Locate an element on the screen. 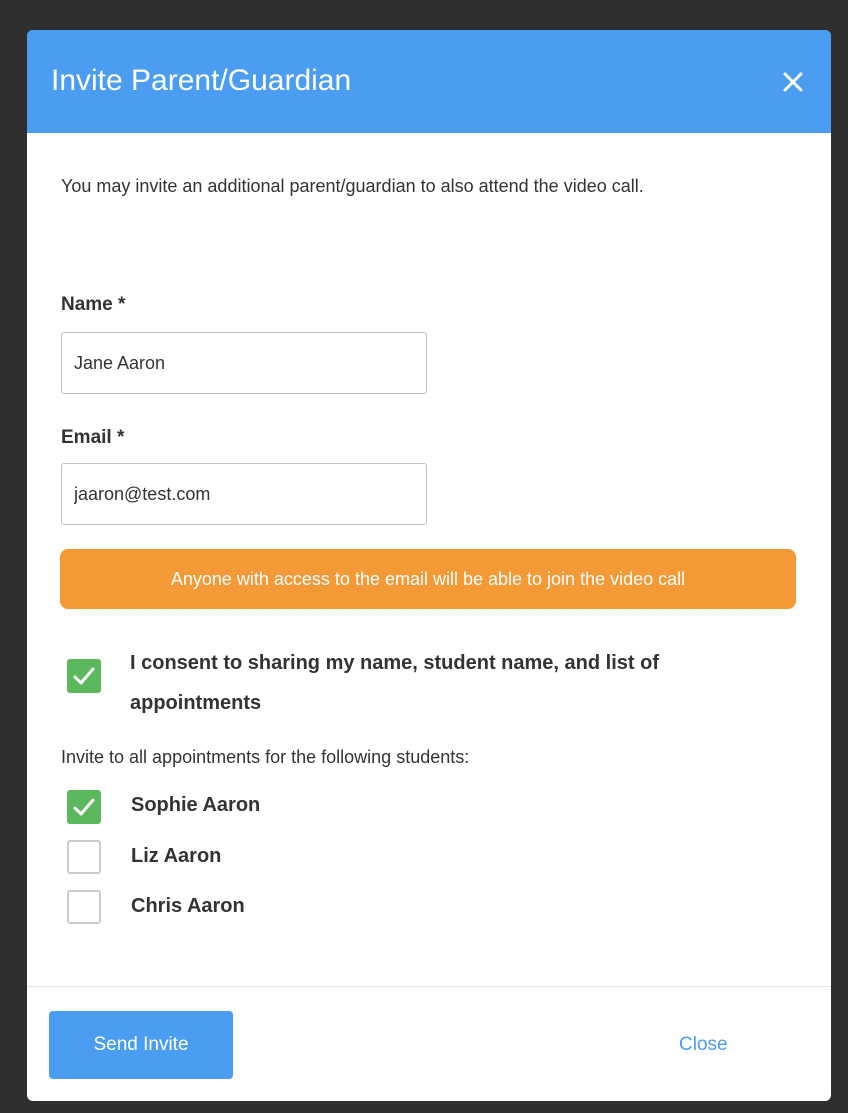  student-checkbox-sophie is located at coordinates (84, 807).